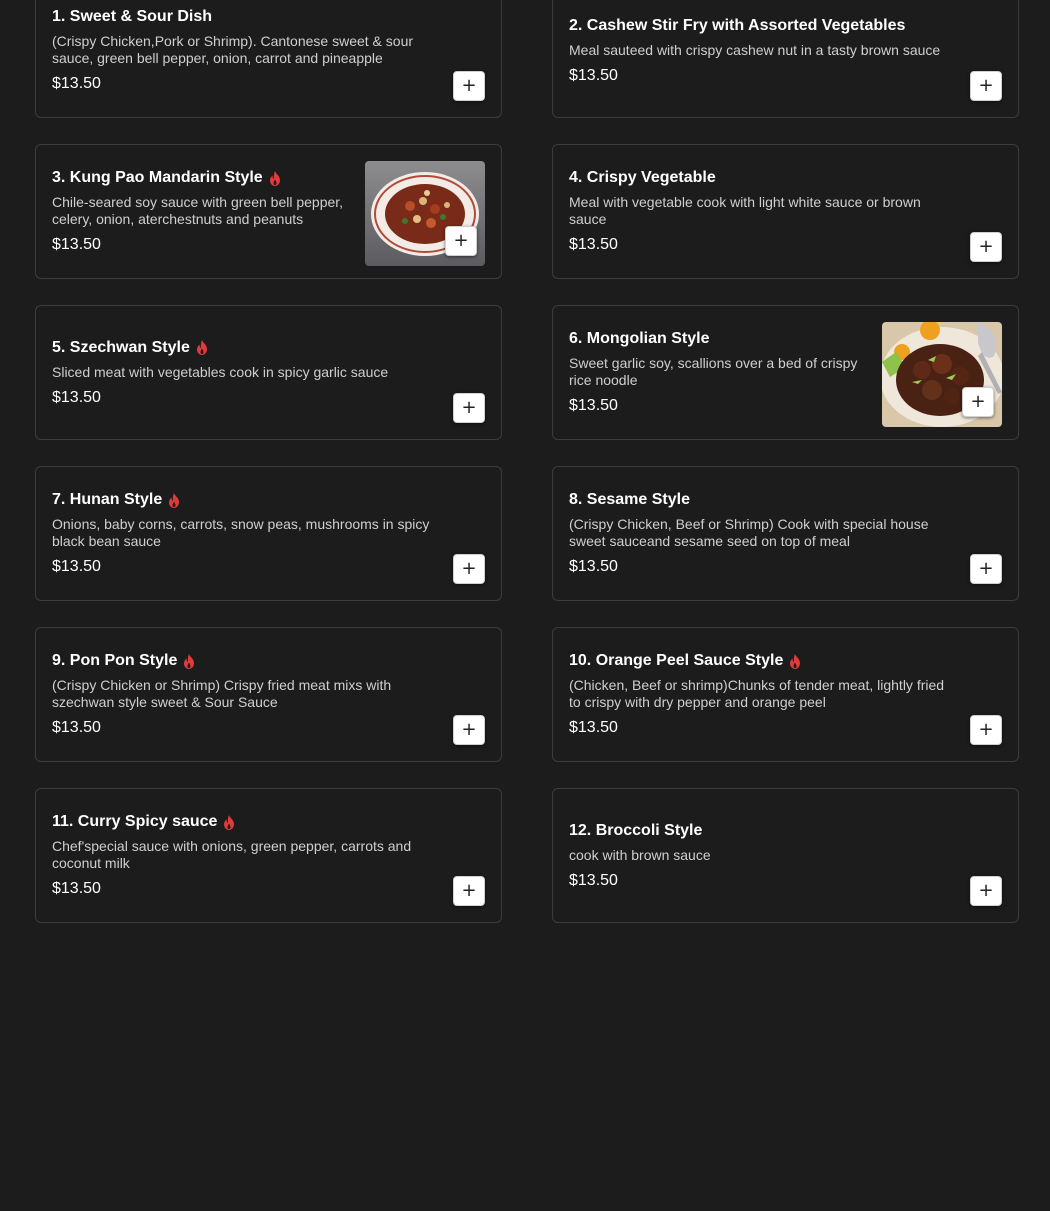 Image resolution: width=1050 pixels, height=1211 pixels. I want to click on item-title: 4. Crispy Vegetable, so click(642, 177).